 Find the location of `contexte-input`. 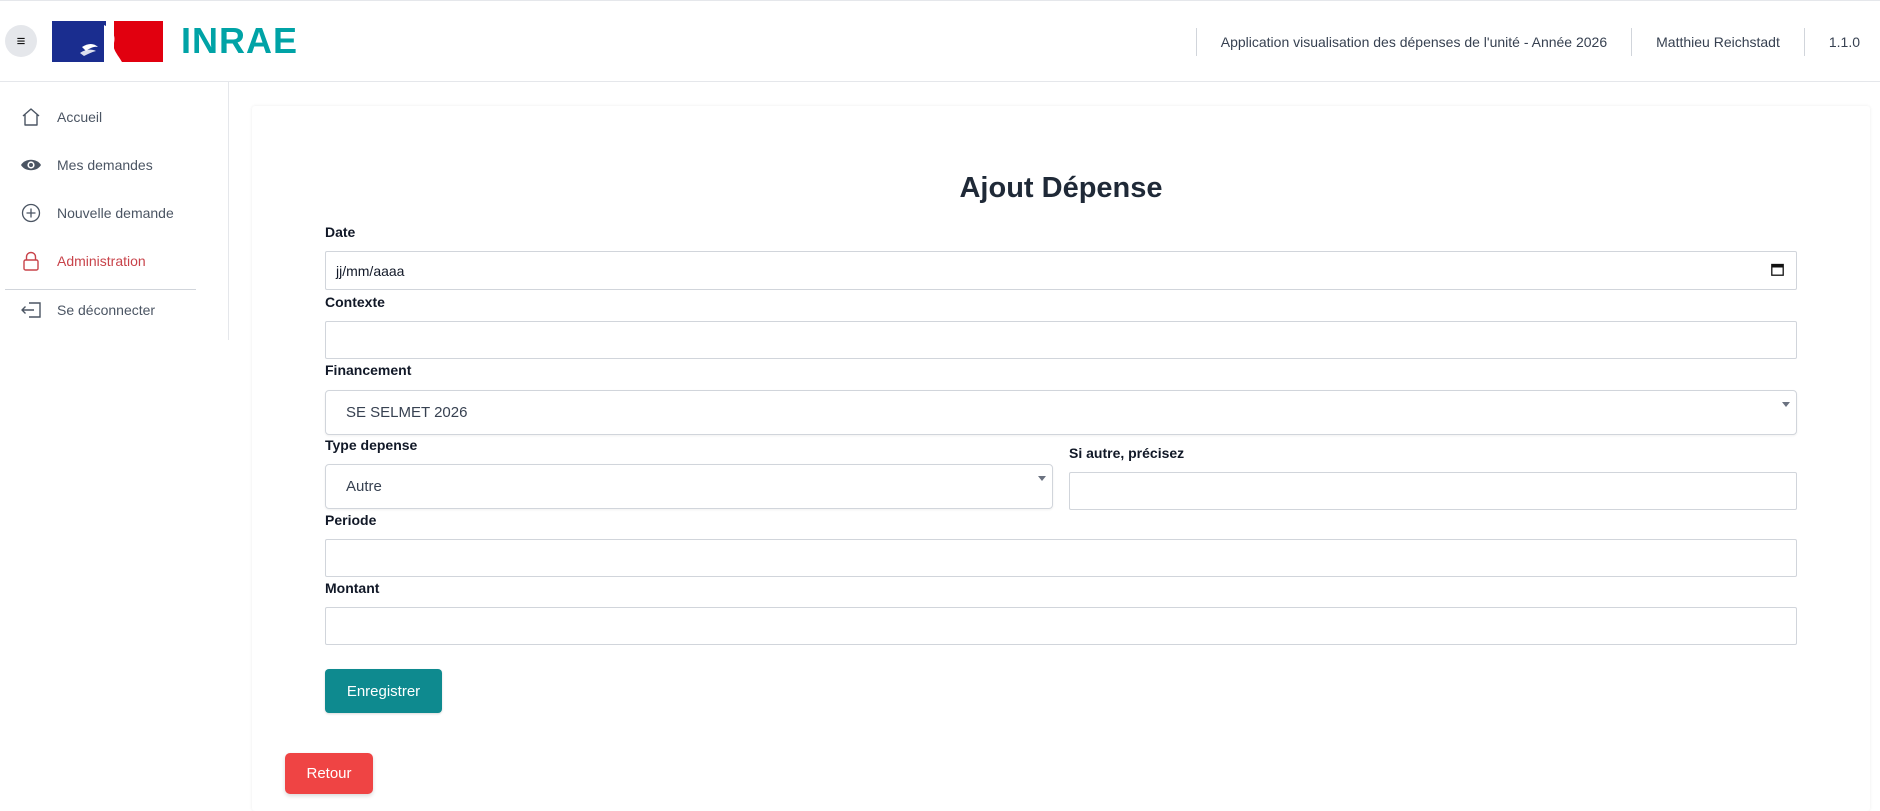

contexte-input is located at coordinates (1061, 340).